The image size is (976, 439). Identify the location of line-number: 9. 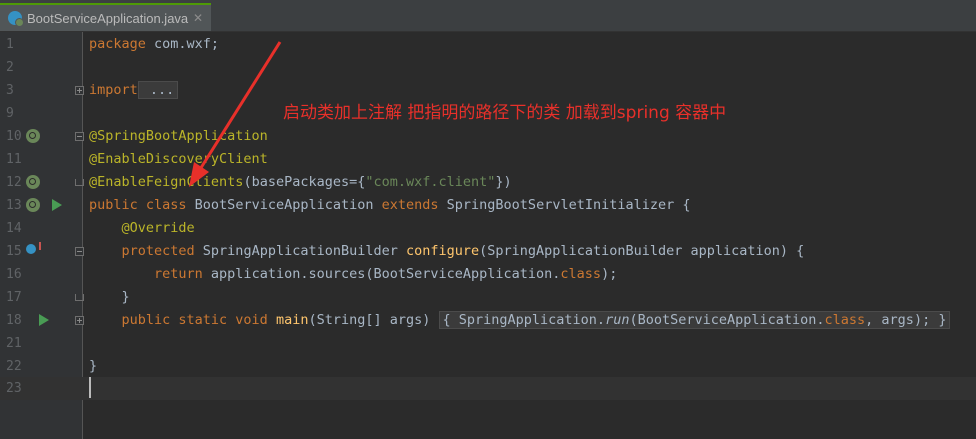
(10, 113).